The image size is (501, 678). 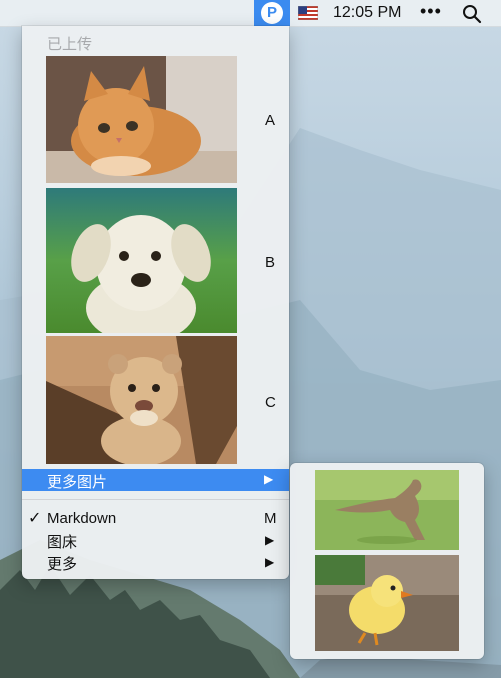 I want to click on menu-bar-clock: 12:05 PM, so click(x=367, y=13).